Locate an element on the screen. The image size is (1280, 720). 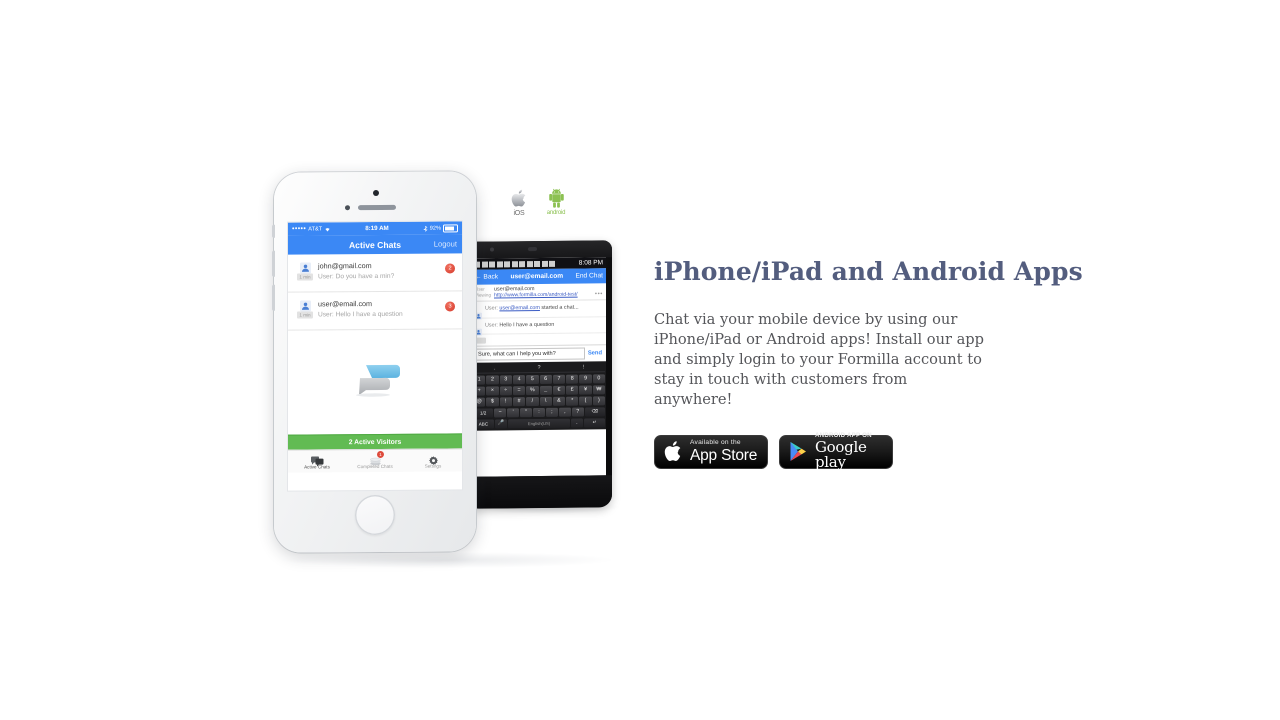
suggestion-key: ! is located at coordinates (583, 367).